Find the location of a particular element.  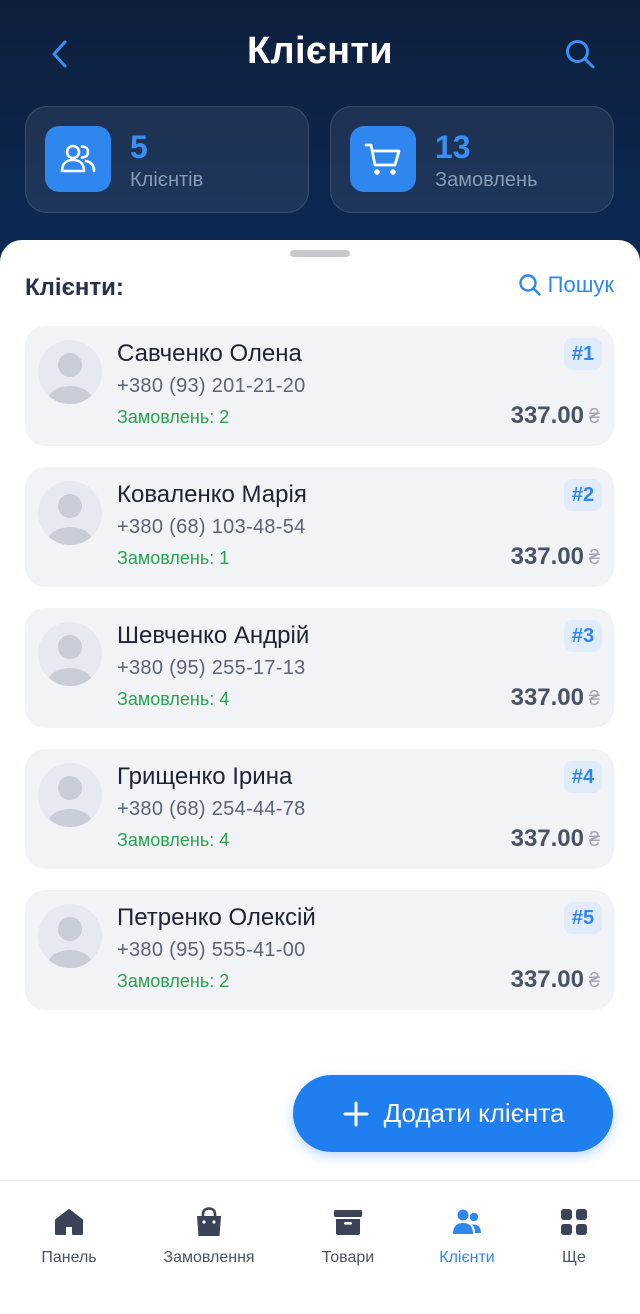

stat-value-clients: 5 is located at coordinates (139, 147).